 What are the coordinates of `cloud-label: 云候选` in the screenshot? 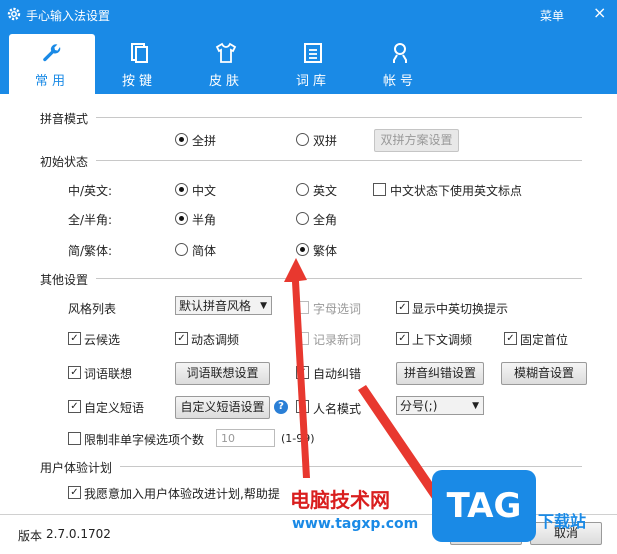 It's located at (102, 340).